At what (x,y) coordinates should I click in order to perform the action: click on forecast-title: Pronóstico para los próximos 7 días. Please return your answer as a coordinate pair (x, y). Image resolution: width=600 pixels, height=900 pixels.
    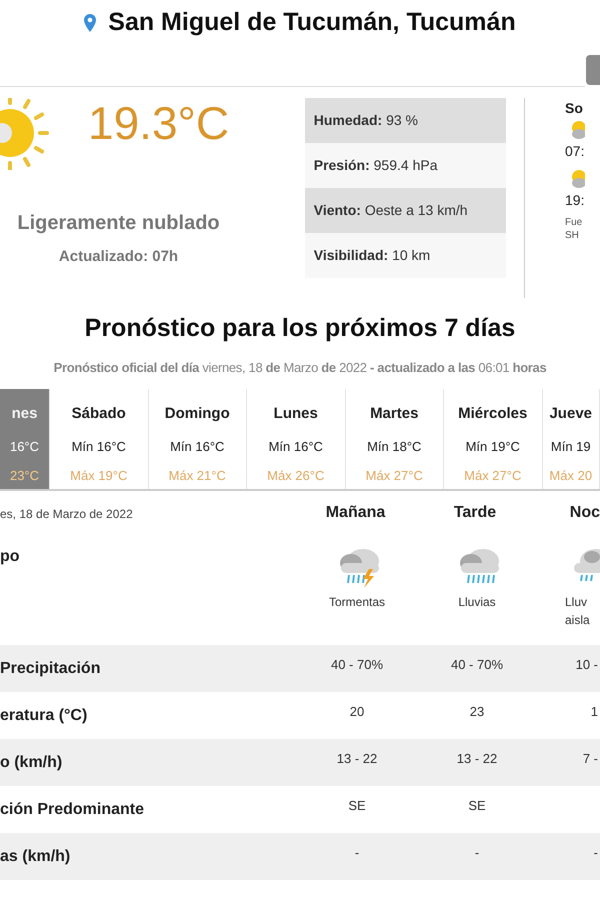
    Looking at the image, I should click on (300, 328).